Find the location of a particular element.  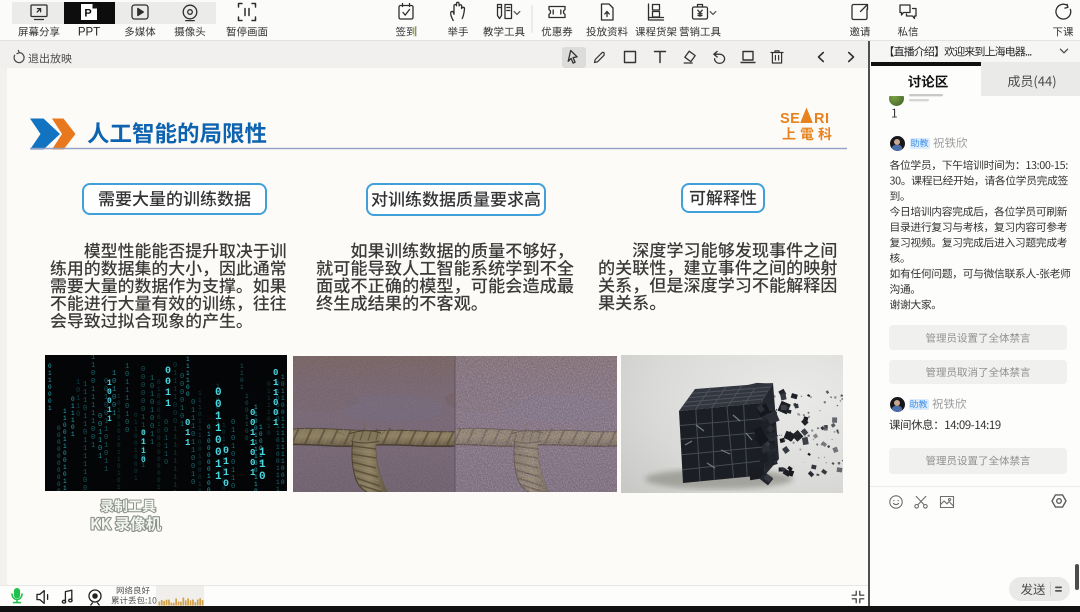

svg-text: 011001 is located at coordinates (276, 398).